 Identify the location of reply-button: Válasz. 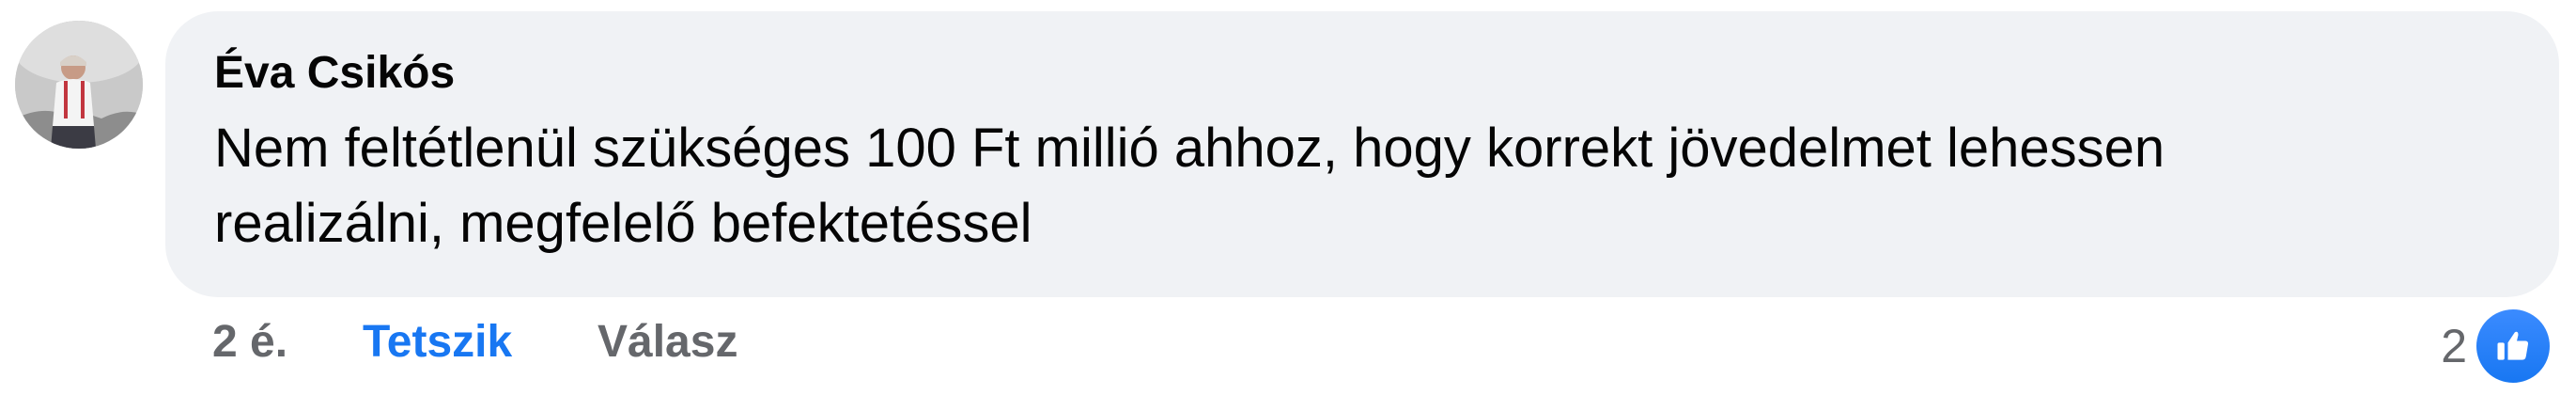
(667, 342).